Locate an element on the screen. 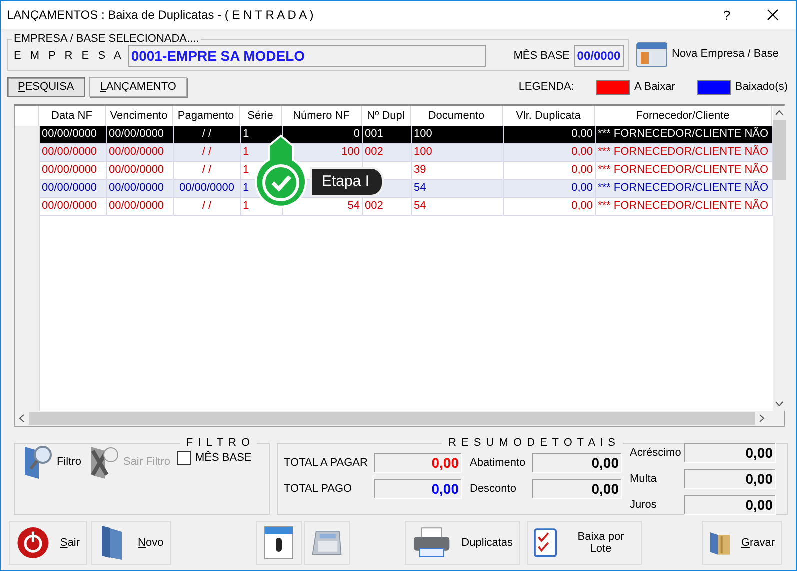 Image resolution: width=797 pixels, height=571 pixels. total-label: Multa is located at coordinates (644, 479).